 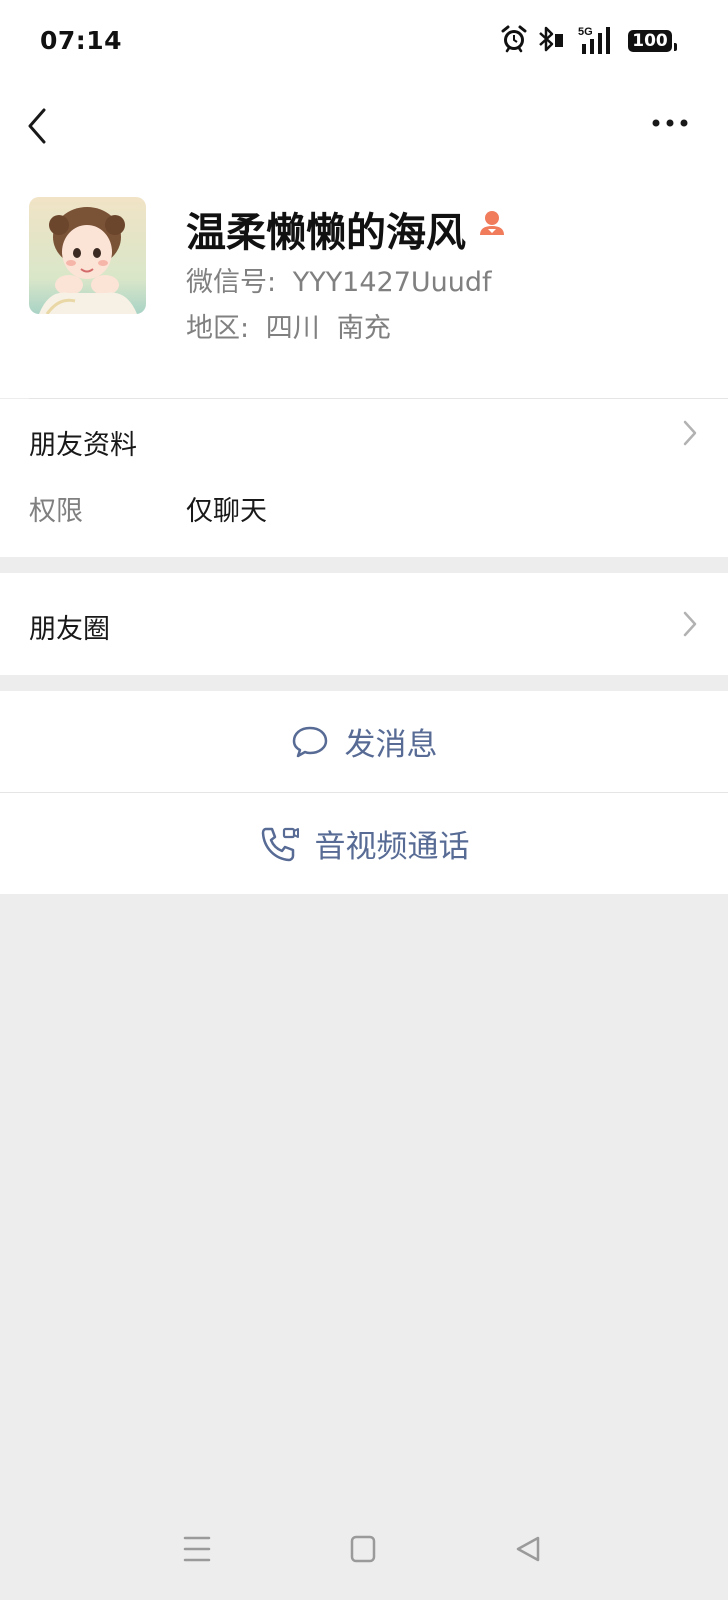 What do you see at coordinates (585, 32) in the screenshot?
I see `network-label: 5G` at bounding box center [585, 32].